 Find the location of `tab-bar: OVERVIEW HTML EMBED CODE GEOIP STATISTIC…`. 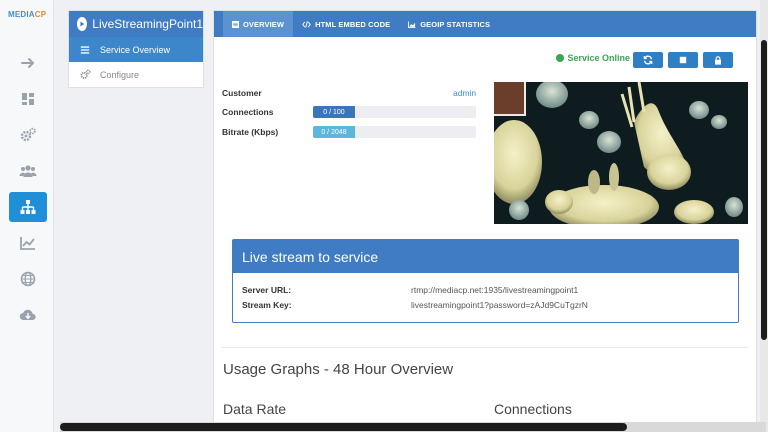

tab-bar: OVERVIEW HTML EMBED CODE GEOIP STATISTIC… is located at coordinates (485, 24).